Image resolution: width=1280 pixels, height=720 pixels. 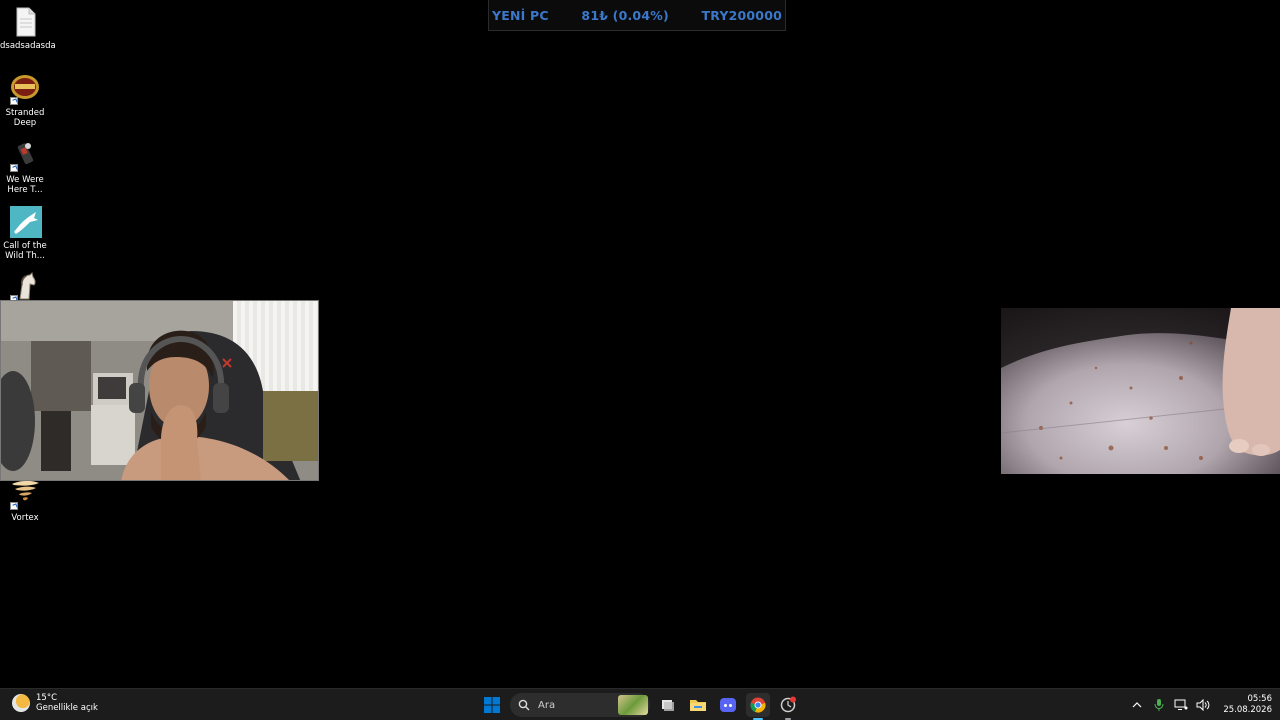 I want to click on chrome-icon, so click(x=758, y=705).